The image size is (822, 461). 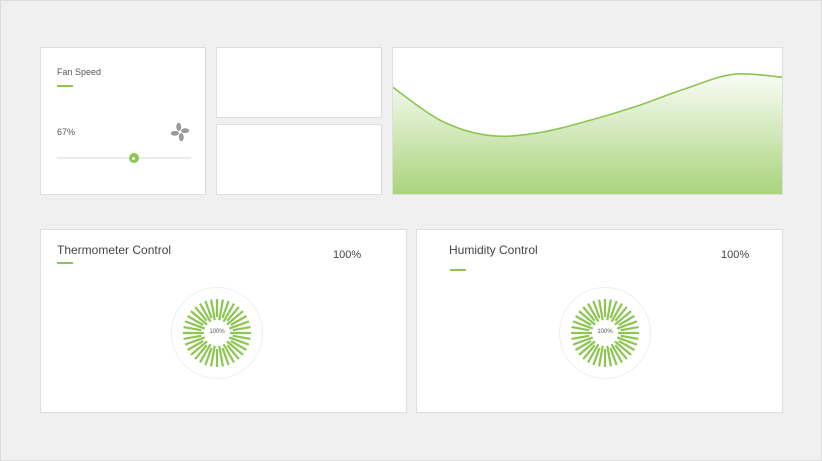 I want to click on empty-card-bottom, so click(x=299, y=159).